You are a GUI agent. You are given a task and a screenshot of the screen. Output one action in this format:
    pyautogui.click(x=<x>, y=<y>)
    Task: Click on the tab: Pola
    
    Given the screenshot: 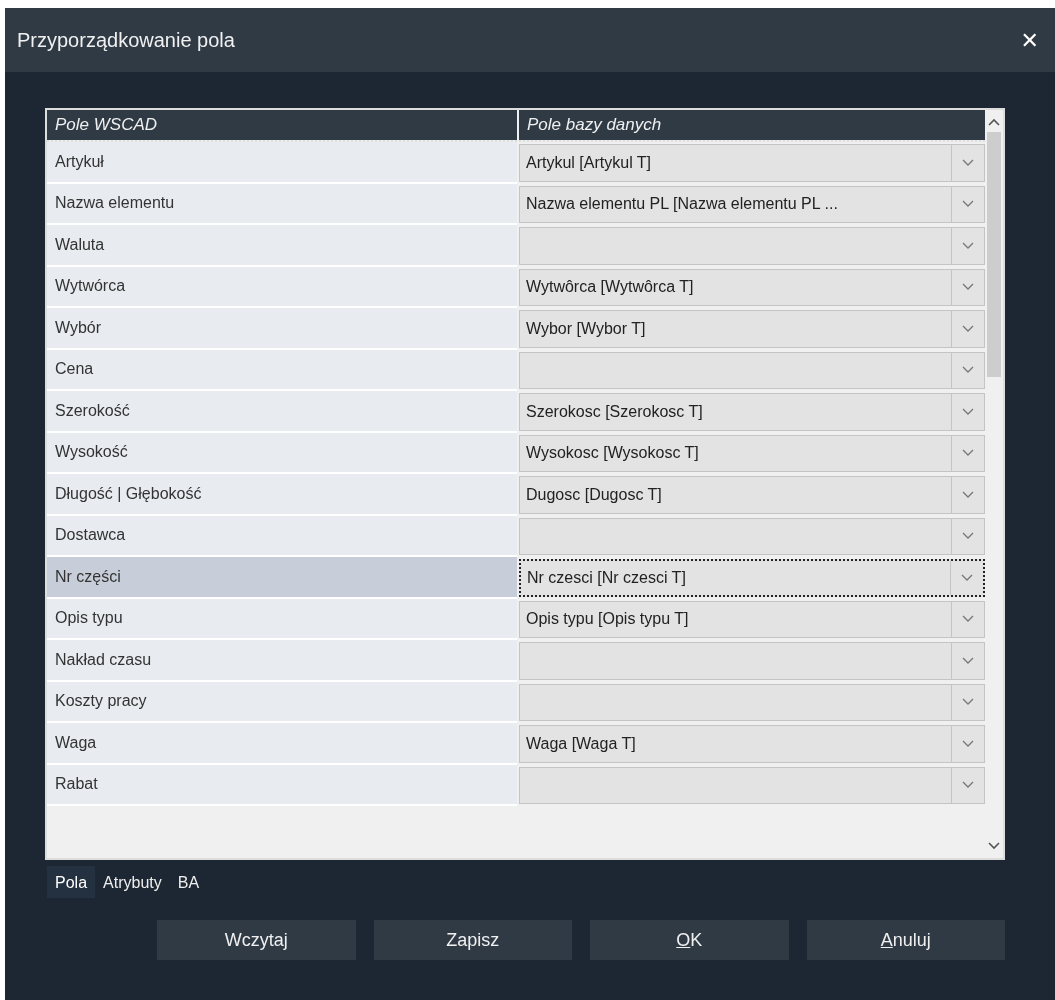 What is the action you would take?
    pyautogui.click(x=71, y=882)
    